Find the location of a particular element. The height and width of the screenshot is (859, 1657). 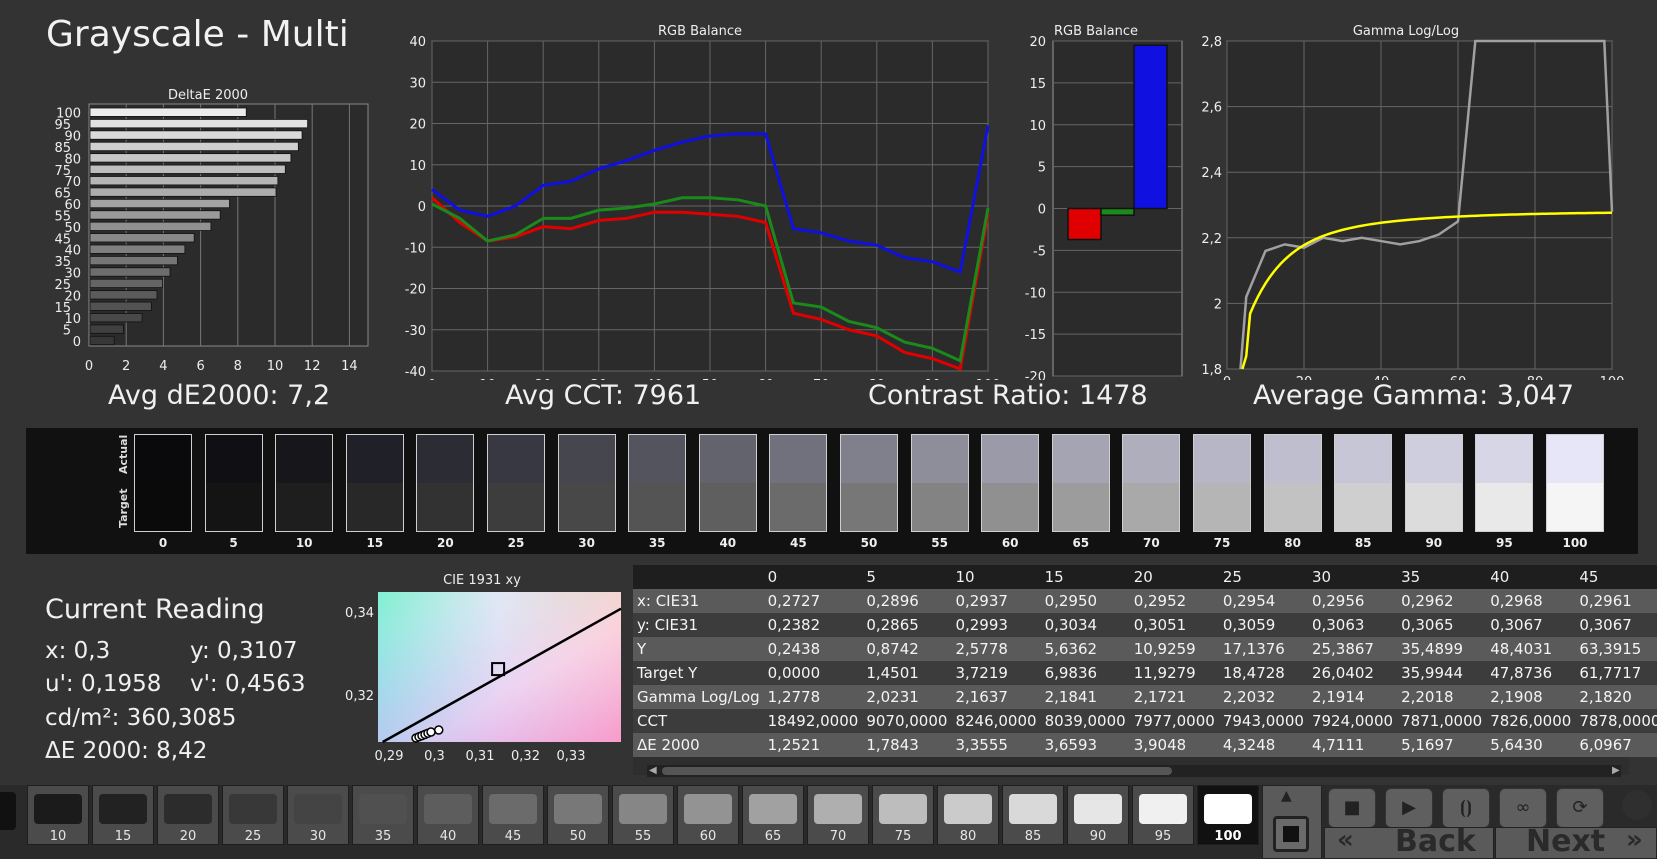

patch-button: 60 is located at coordinates (708, 815).